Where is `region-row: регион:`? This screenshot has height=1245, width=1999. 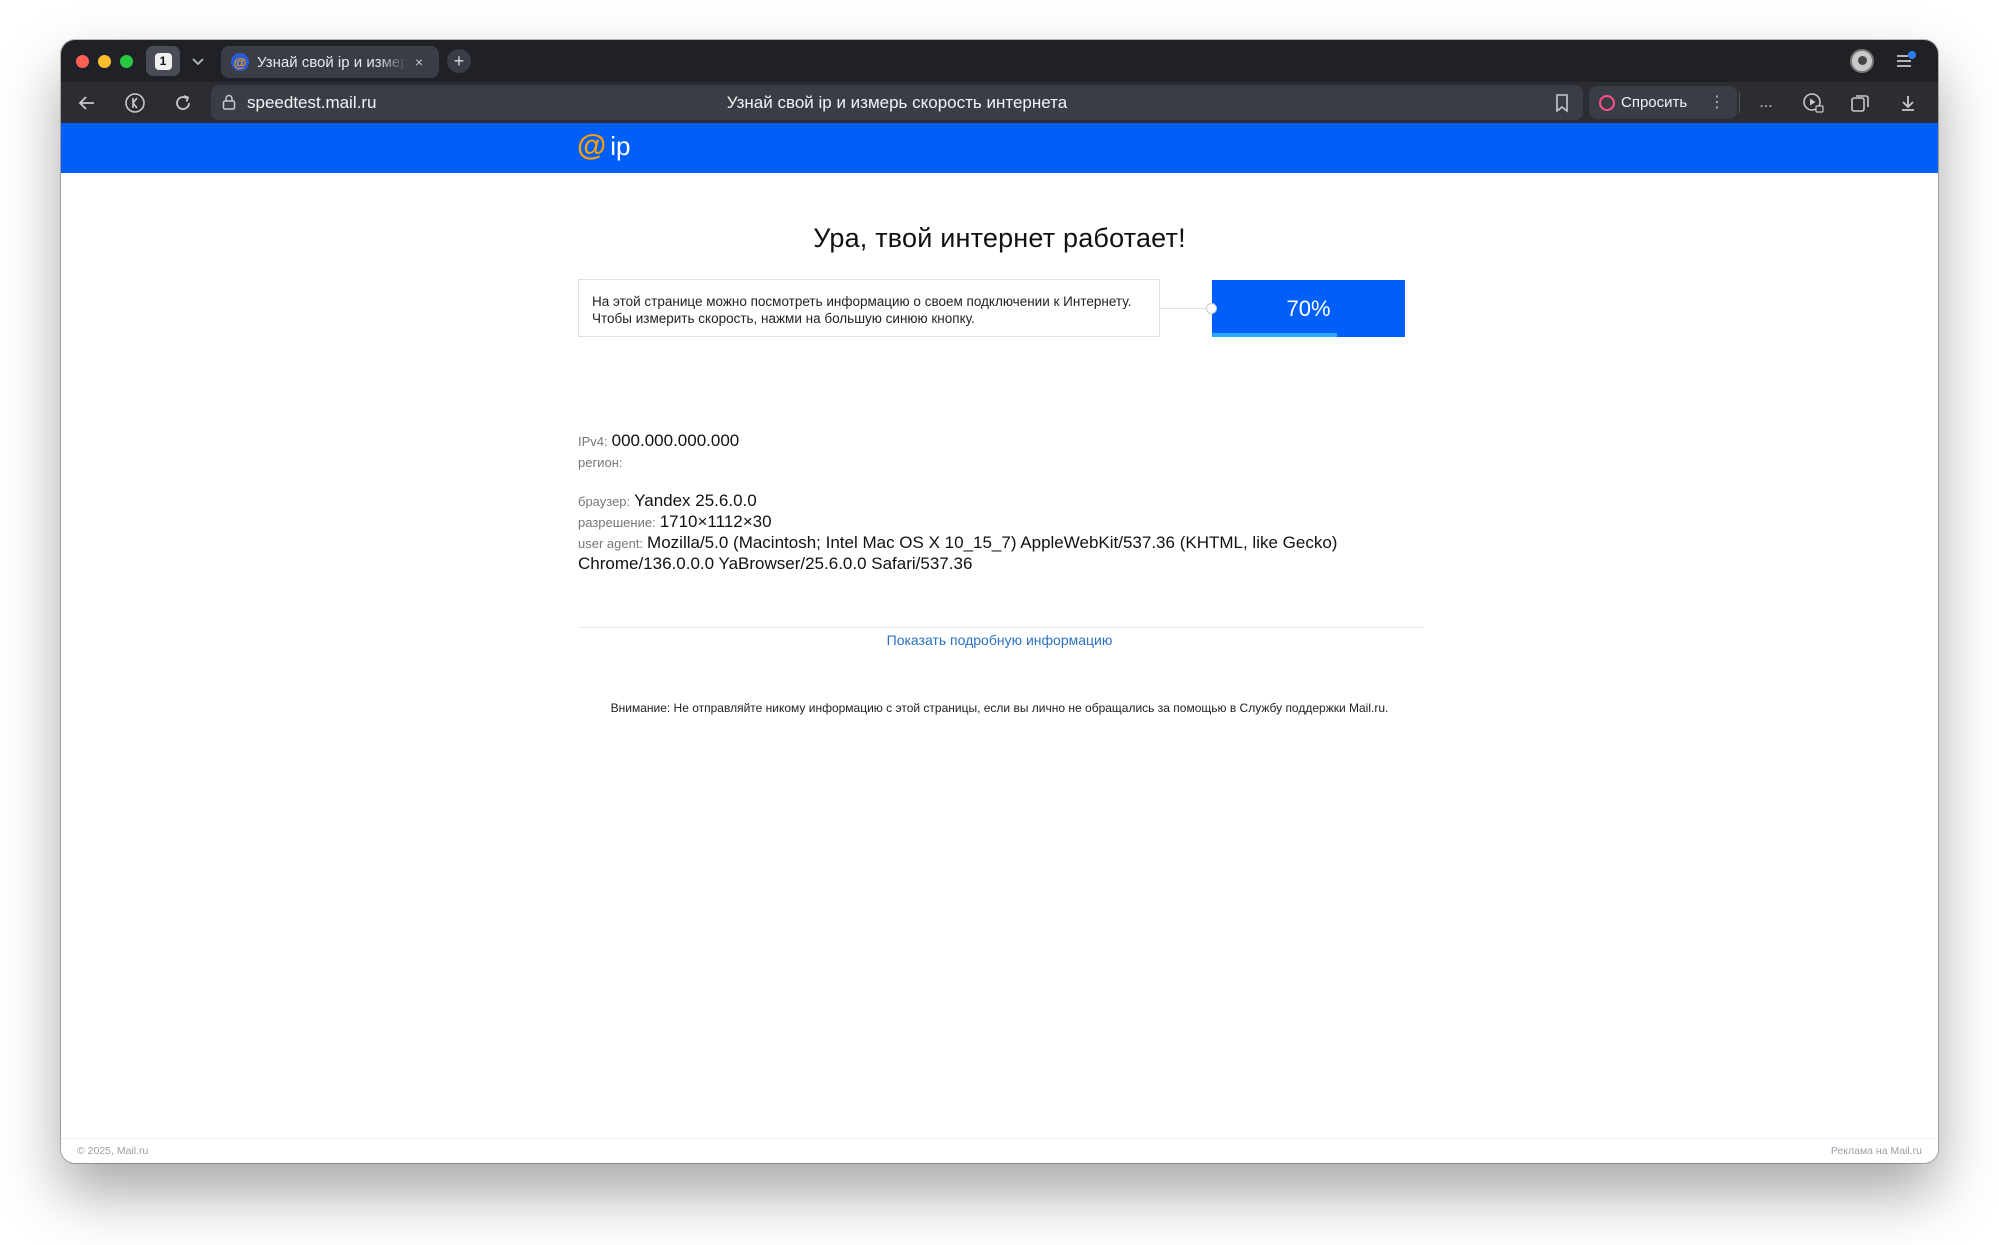 region-row: регион: is located at coordinates (602, 462).